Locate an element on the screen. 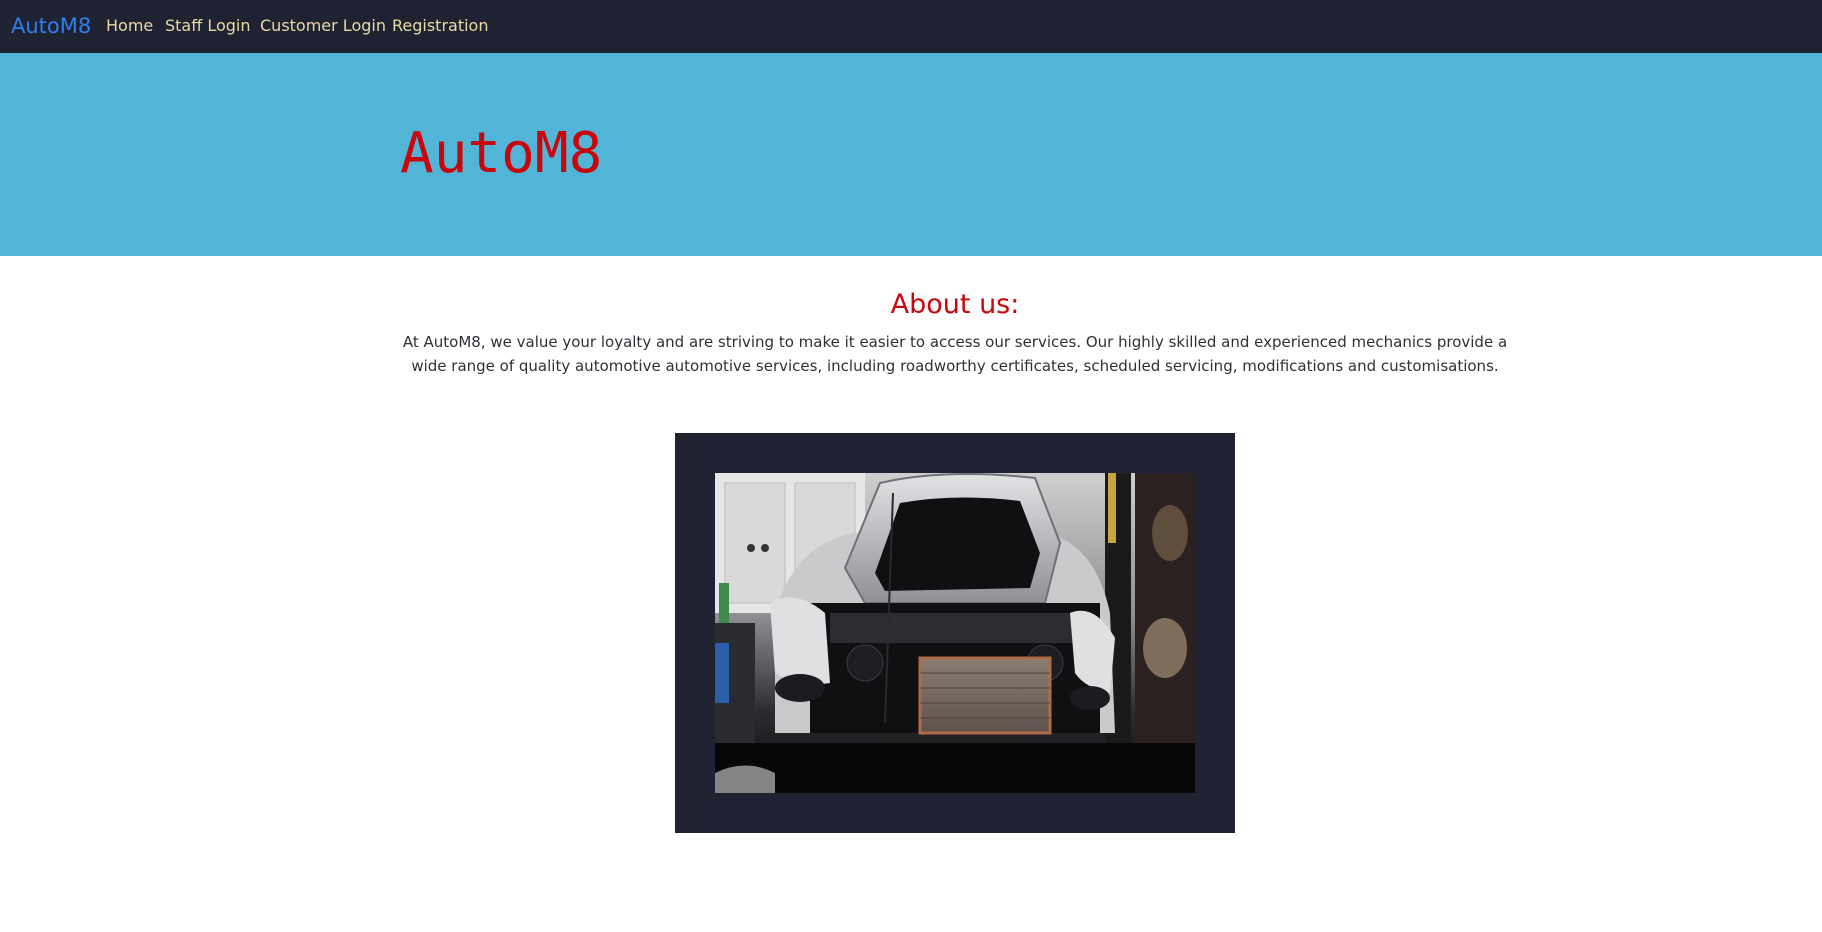 The width and height of the screenshot is (1822, 932). car-engine-illustration is located at coordinates (955, 633).